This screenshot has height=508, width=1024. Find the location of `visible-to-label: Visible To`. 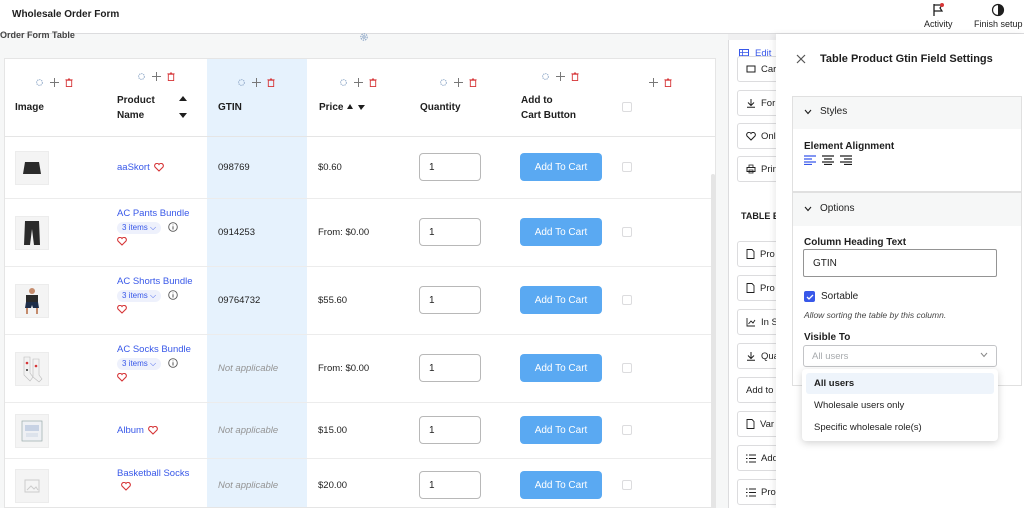

visible-to-label: Visible To is located at coordinates (827, 337).